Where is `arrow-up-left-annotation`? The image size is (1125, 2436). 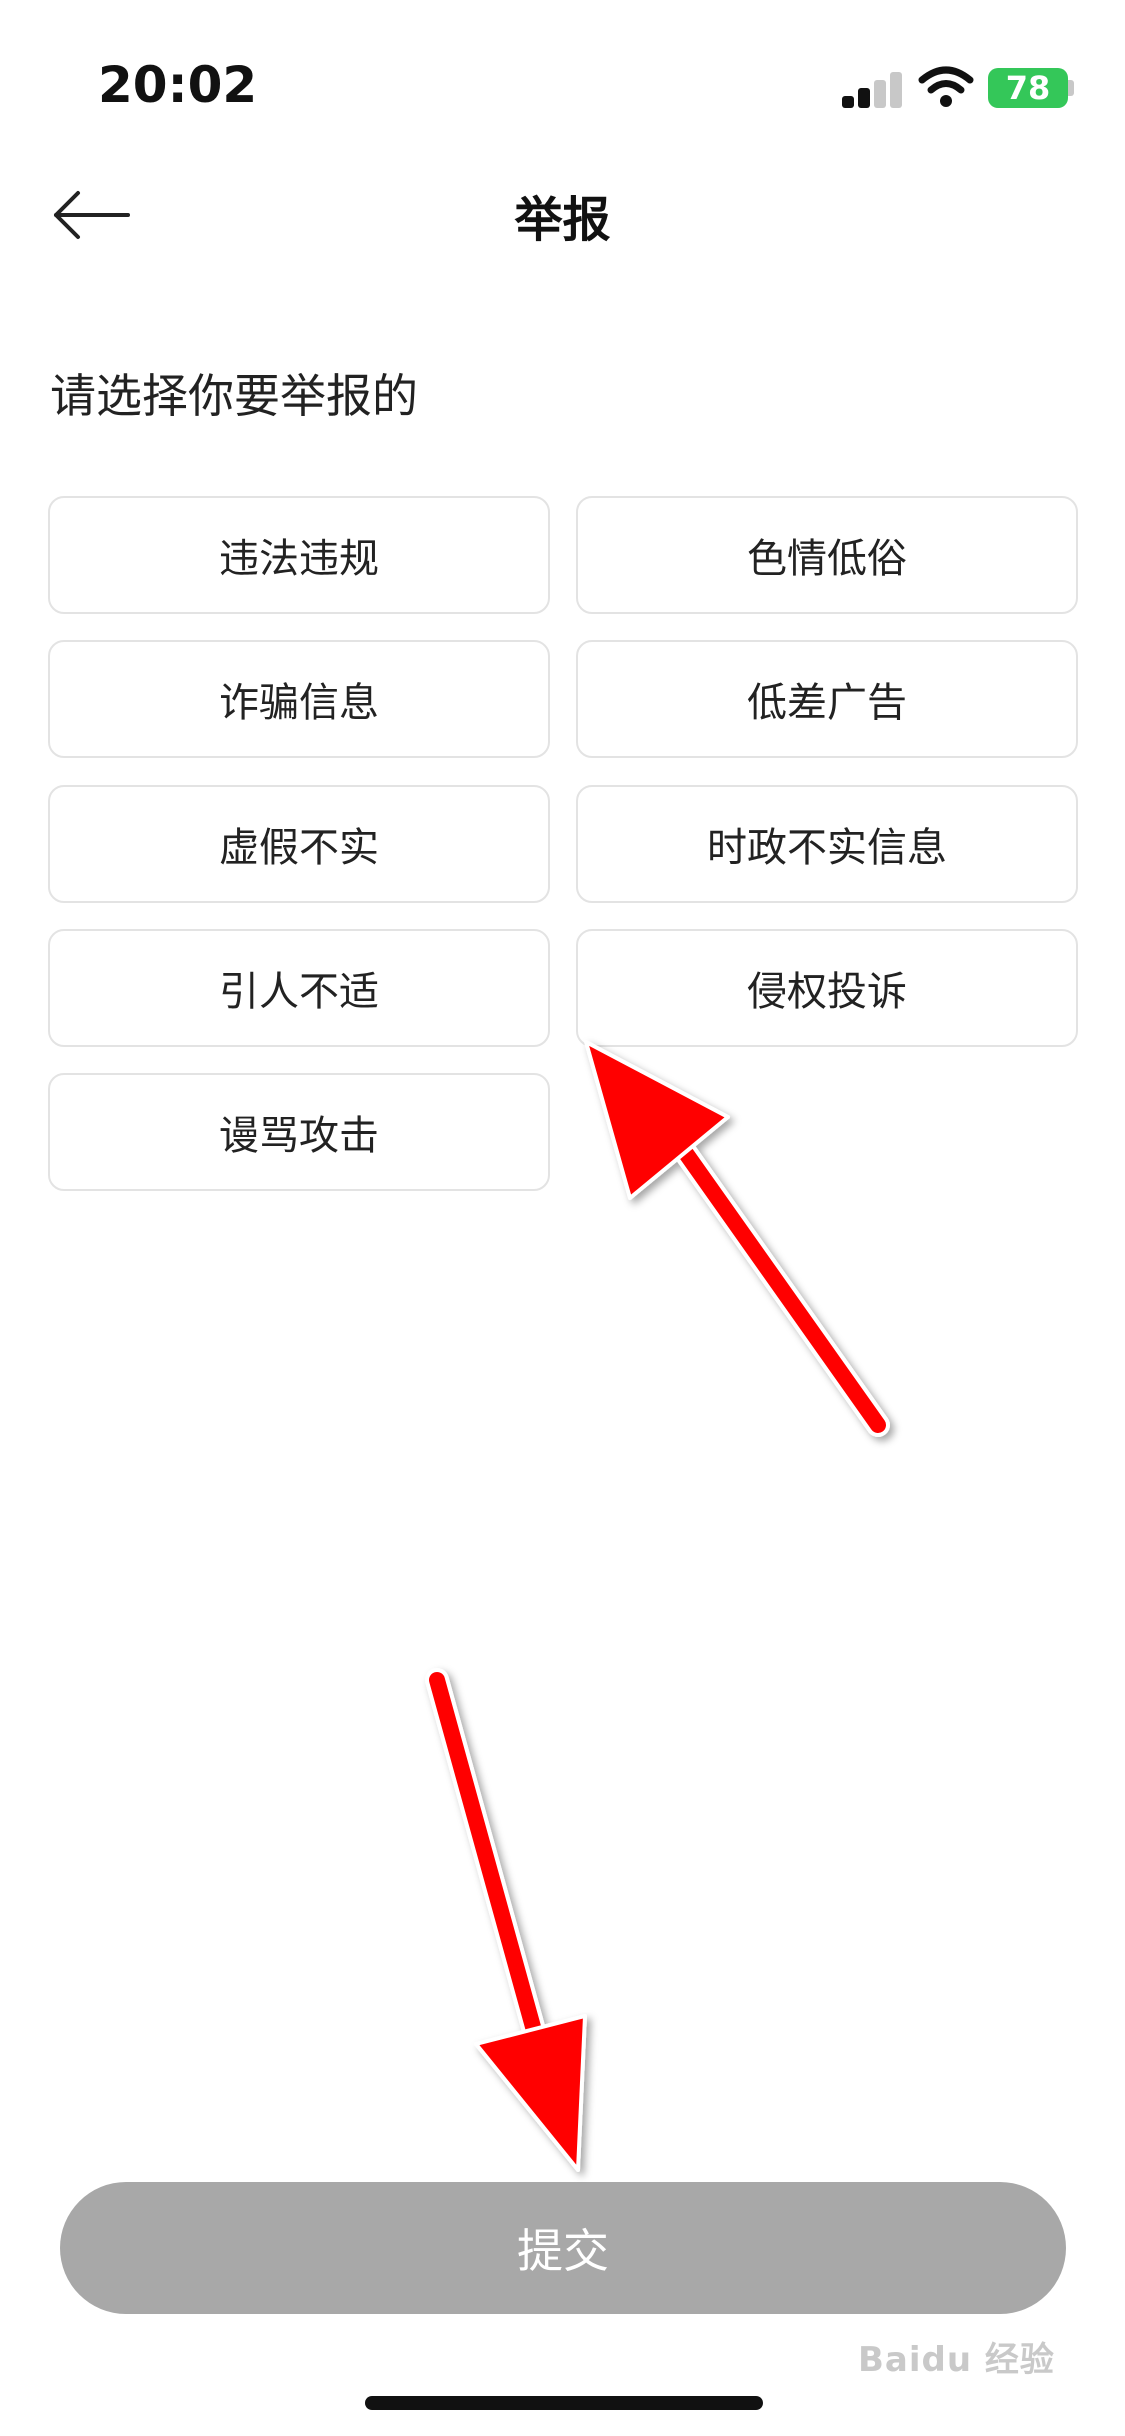 arrow-up-left-annotation is located at coordinates (737, 1238).